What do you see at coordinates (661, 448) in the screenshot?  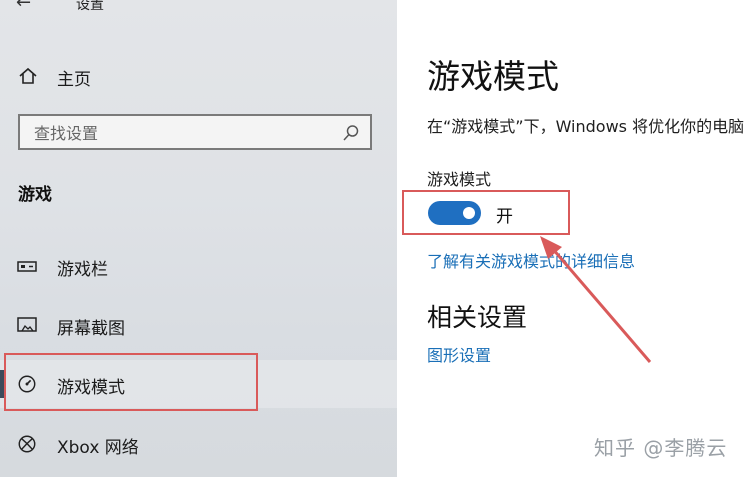 I see `watermark: 知乎 @李腾云` at bounding box center [661, 448].